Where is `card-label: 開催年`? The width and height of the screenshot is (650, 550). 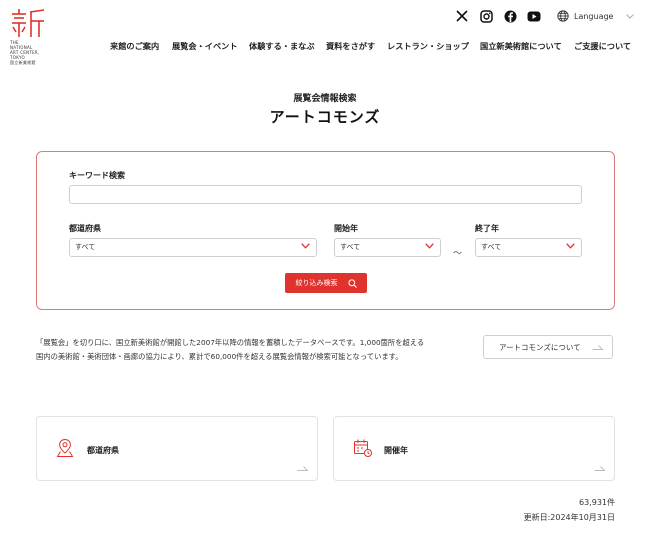 card-label: 開催年 is located at coordinates (396, 450).